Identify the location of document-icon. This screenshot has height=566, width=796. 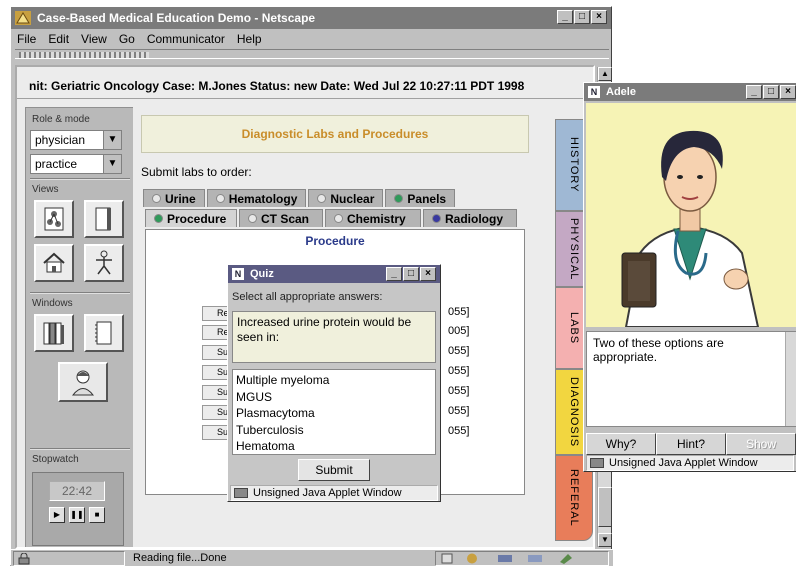
(103, 219).